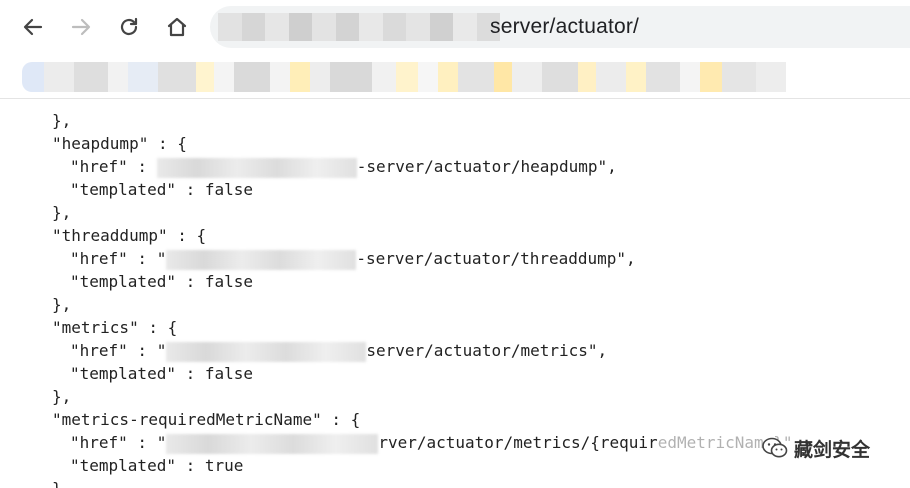 The width and height of the screenshot is (910, 488). I want to click on arrow-right-icon, so click(81, 27).